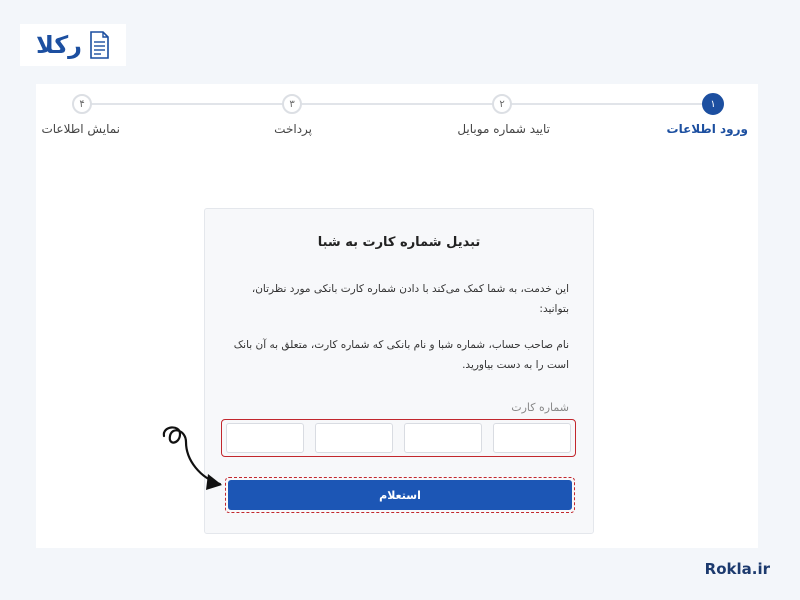  Describe the element at coordinates (540, 407) in the screenshot. I see `card-number-label: شماره کارت` at that location.